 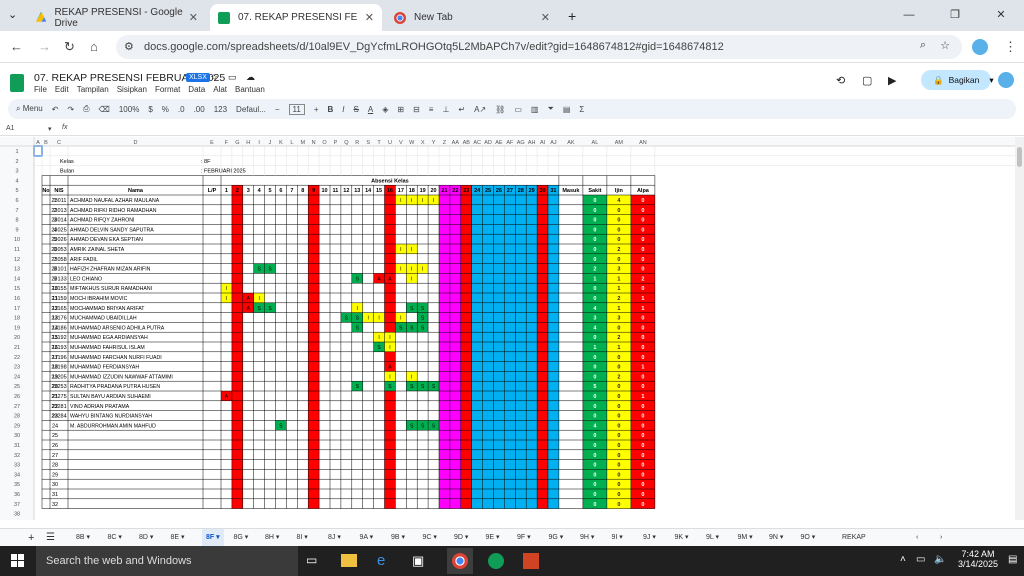 What do you see at coordinates (302, 538) in the screenshot?
I see `sheet-tab-8i: 8I ▾` at bounding box center [302, 538].